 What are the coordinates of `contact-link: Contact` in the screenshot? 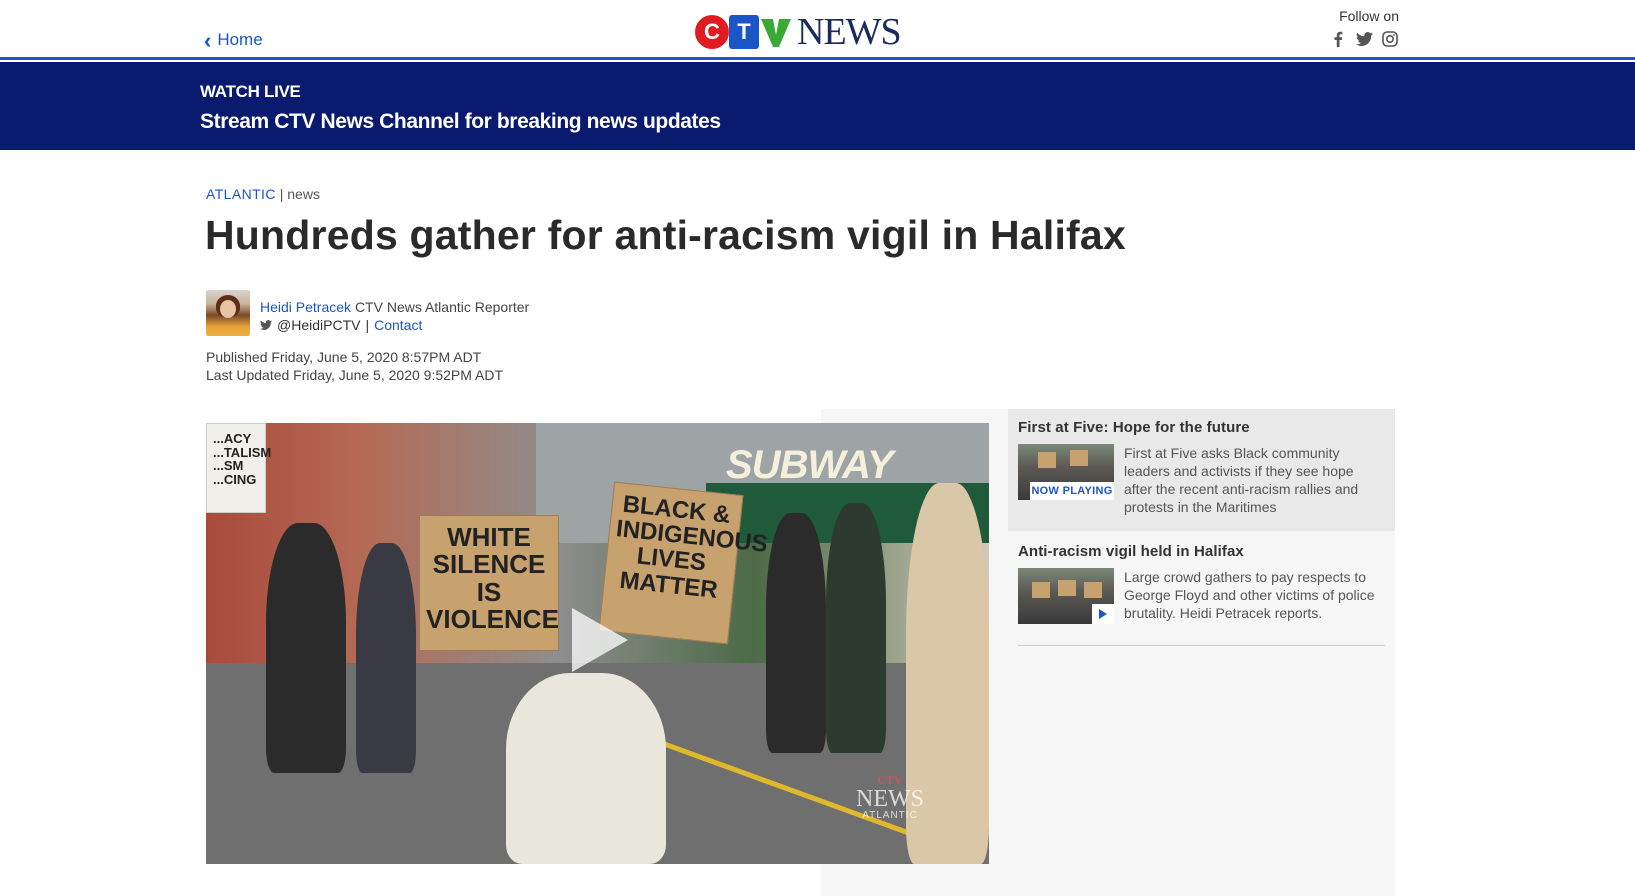 It's located at (398, 325).